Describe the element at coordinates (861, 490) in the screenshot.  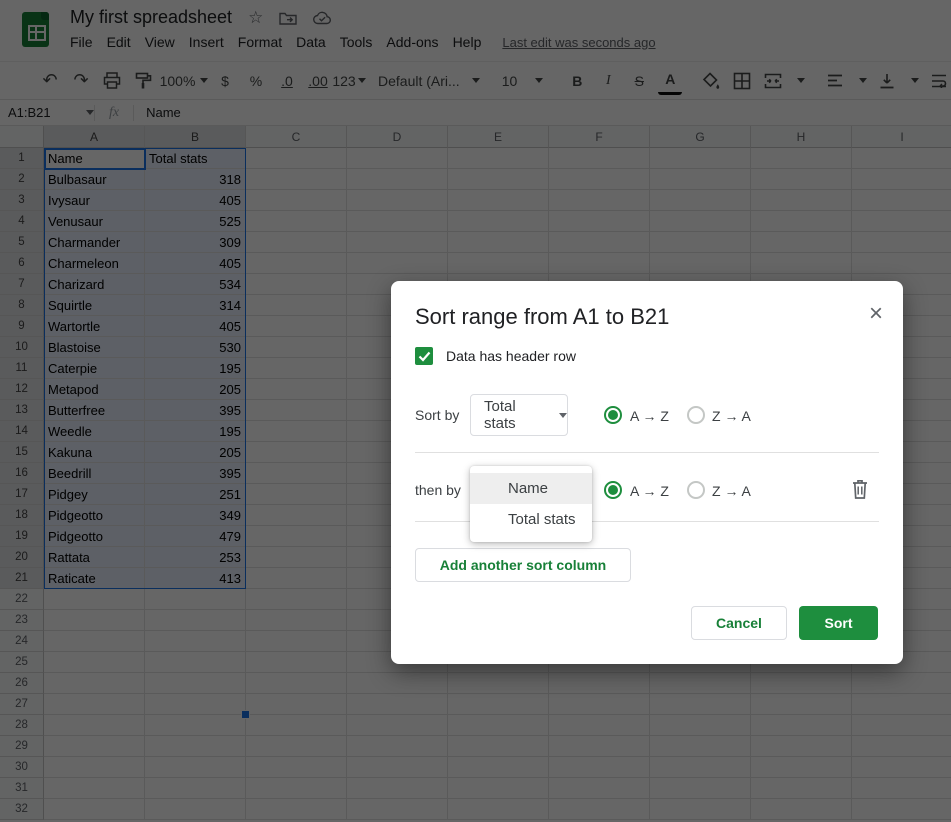
I see `delete-rule-trash-icon` at that location.